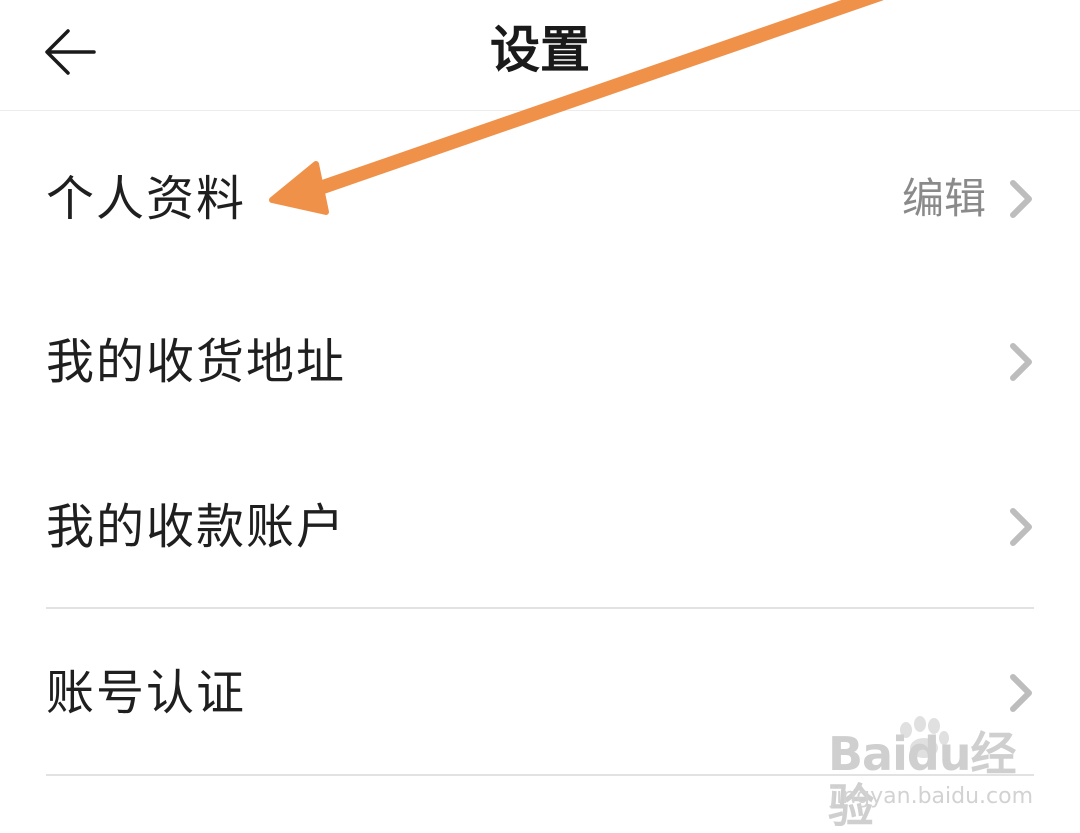 The image size is (1080, 833). Describe the element at coordinates (540, 50) in the screenshot. I see `page-title: 设置` at that location.